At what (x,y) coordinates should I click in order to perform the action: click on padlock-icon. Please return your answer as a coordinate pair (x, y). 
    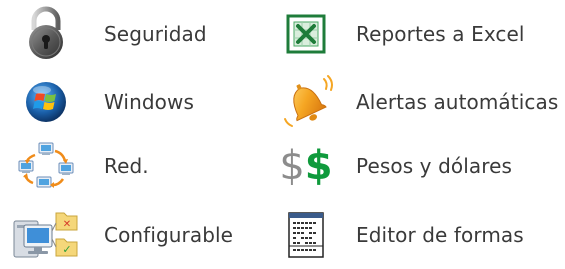
    Looking at the image, I should click on (46, 34).